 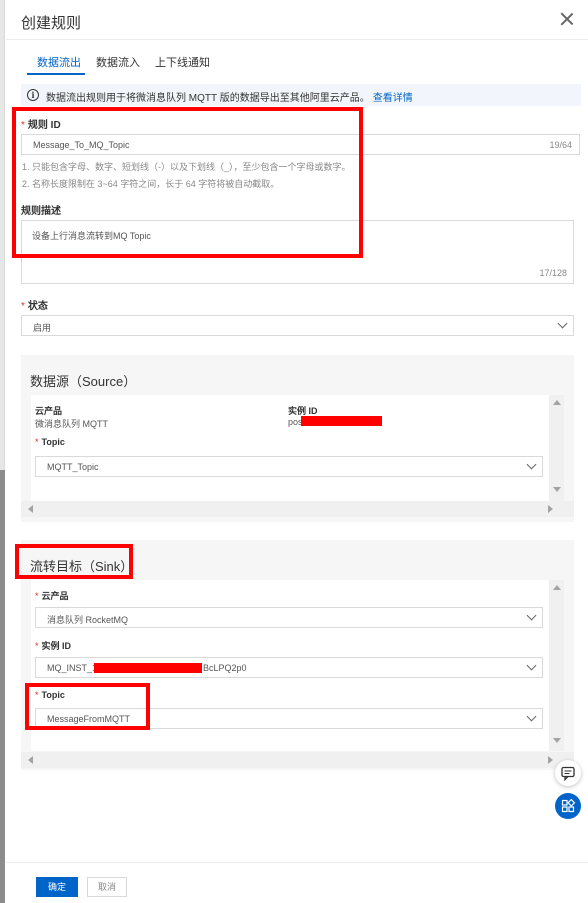 What do you see at coordinates (553, 273) in the screenshot?
I see `description-counter: 17/128` at bounding box center [553, 273].